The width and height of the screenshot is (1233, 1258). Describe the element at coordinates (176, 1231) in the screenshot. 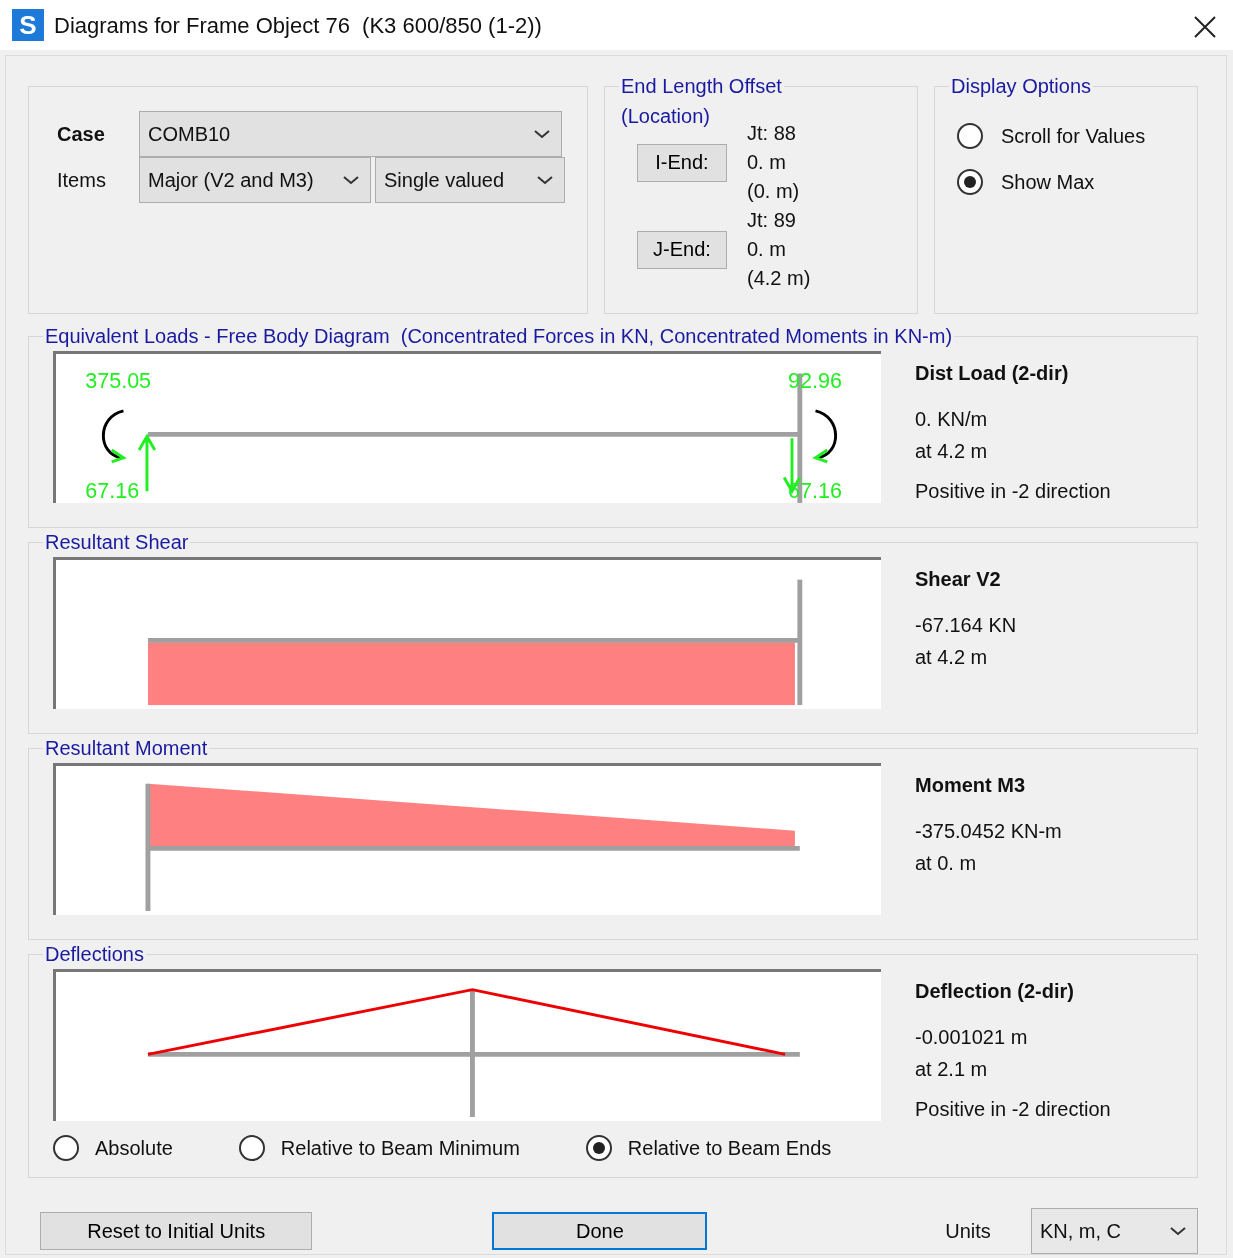

I see `reset-button: Reset to Initial Units` at that location.